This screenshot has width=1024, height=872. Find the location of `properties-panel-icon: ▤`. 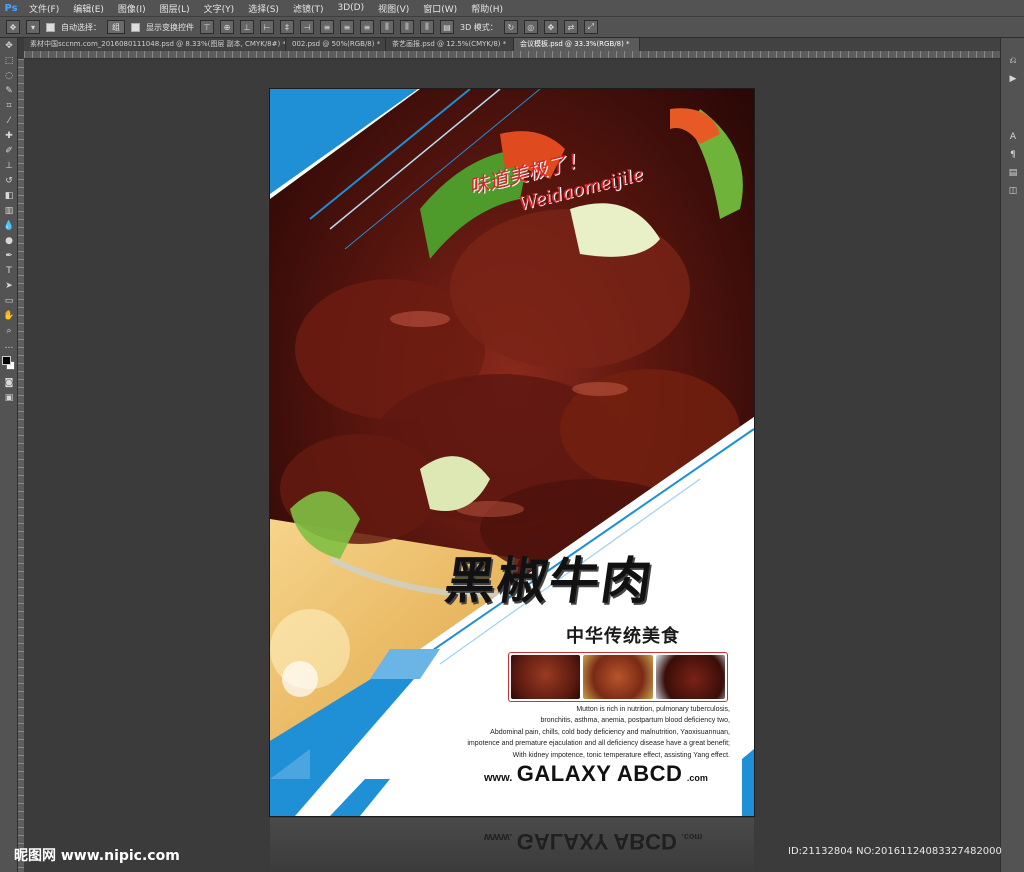

properties-panel-icon: ▤ is located at coordinates (1012, 173).